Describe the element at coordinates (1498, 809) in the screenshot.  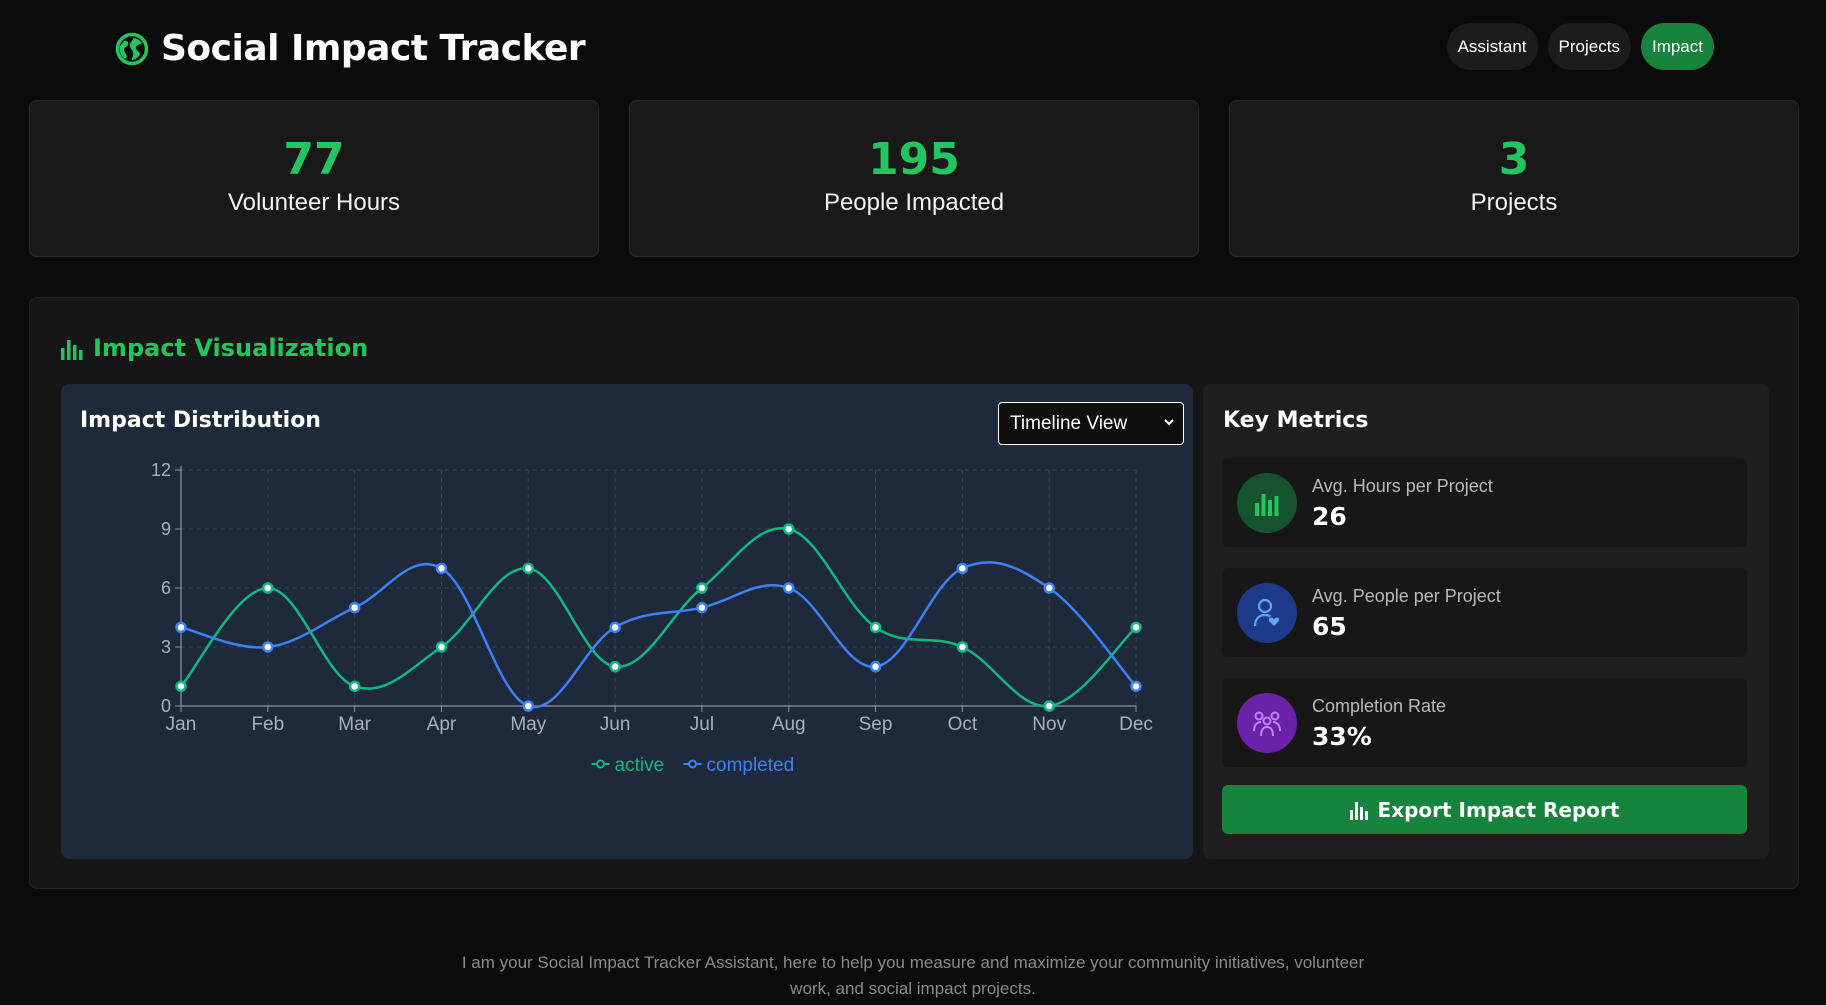
I see `export-button-label: Export Impact Report` at that location.